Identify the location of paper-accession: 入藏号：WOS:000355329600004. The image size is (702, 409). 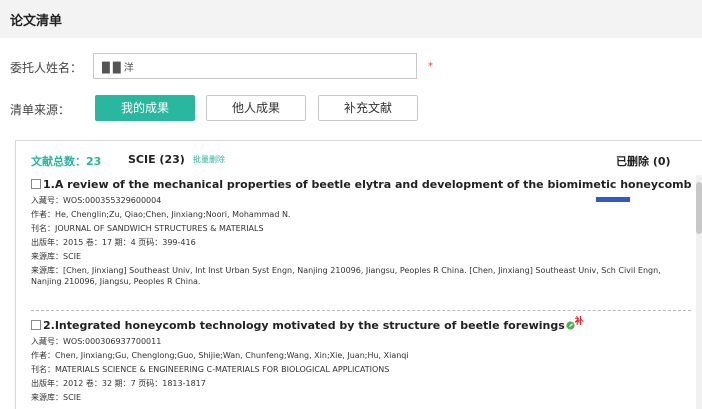
(96, 200).